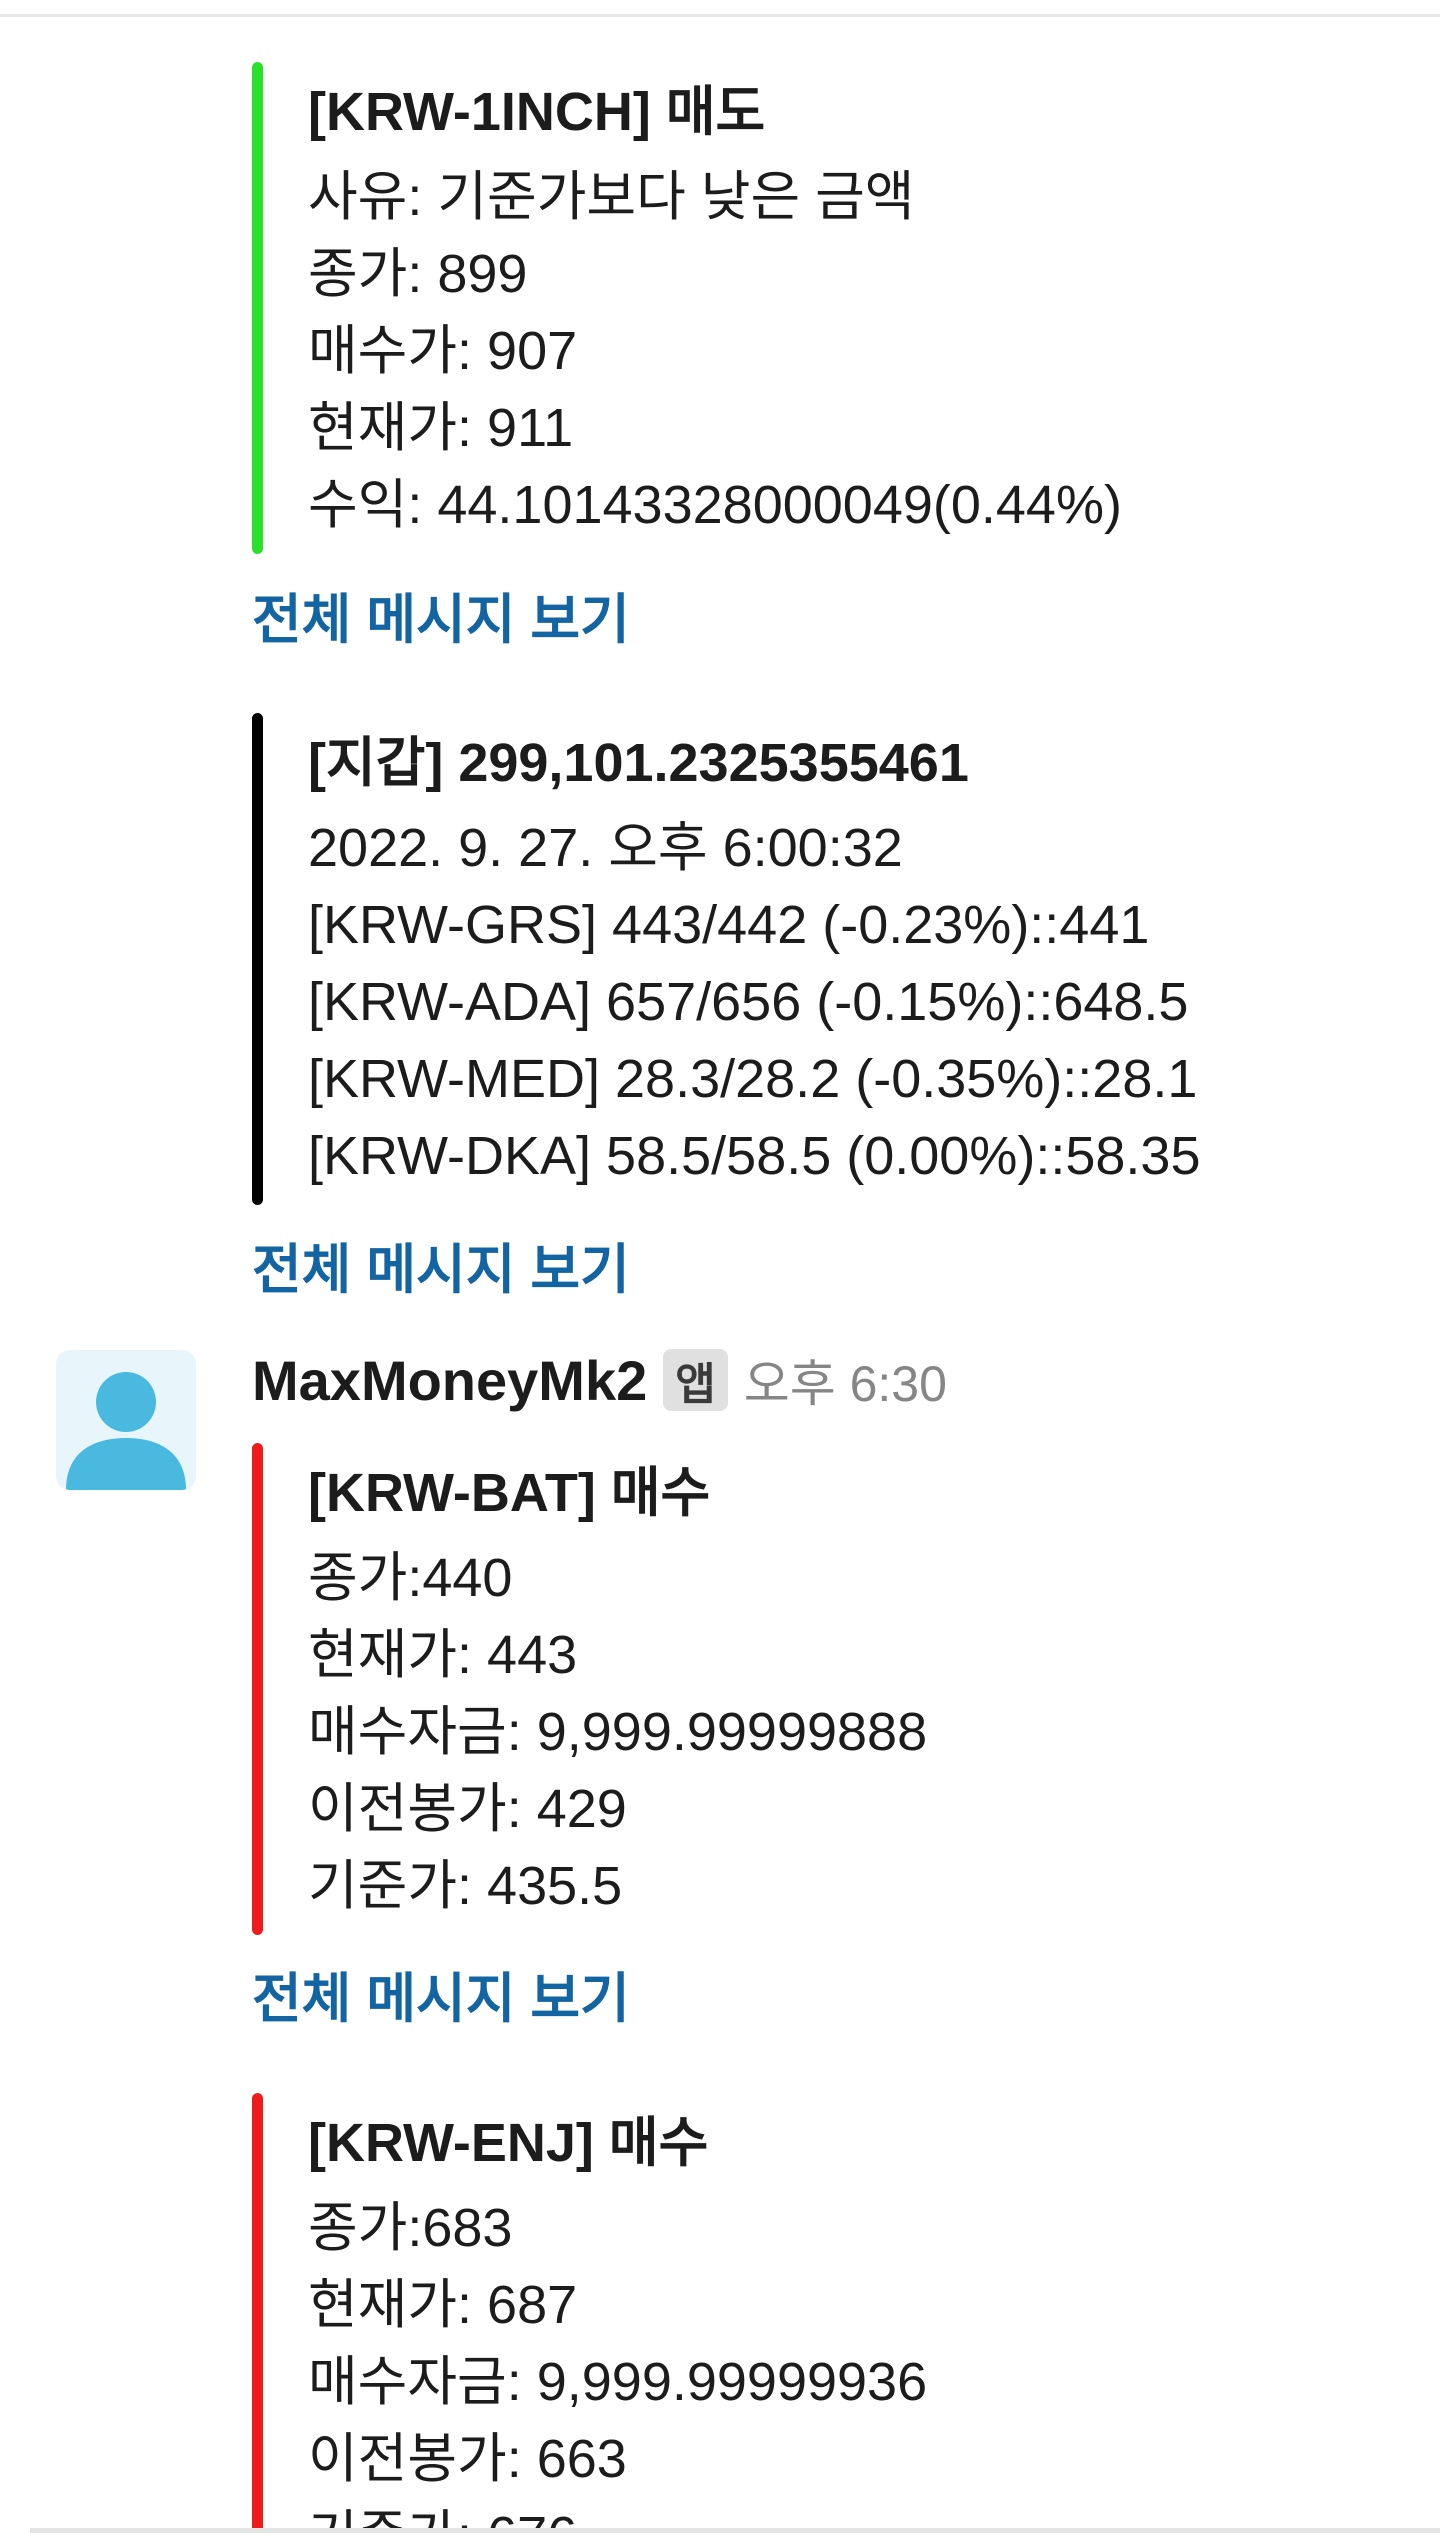 Image resolution: width=1440 pixels, height=2533 pixels. Describe the element at coordinates (126, 1402) in the screenshot. I see `avatar-head` at that location.